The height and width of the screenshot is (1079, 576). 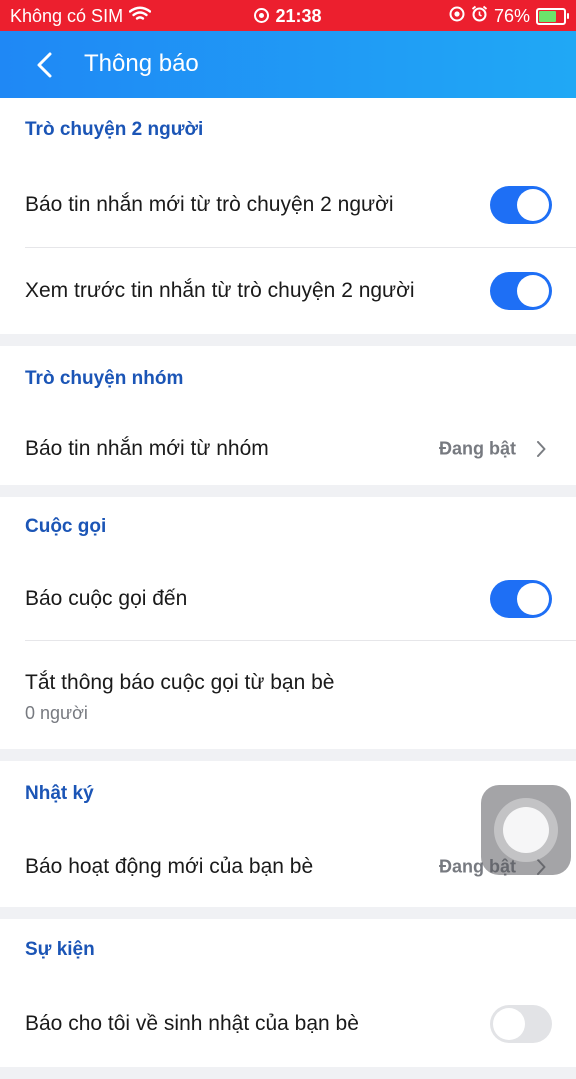 What do you see at coordinates (479, 16) in the screenshot?
I see `alarm-icon` at bounding box center [479, 16].